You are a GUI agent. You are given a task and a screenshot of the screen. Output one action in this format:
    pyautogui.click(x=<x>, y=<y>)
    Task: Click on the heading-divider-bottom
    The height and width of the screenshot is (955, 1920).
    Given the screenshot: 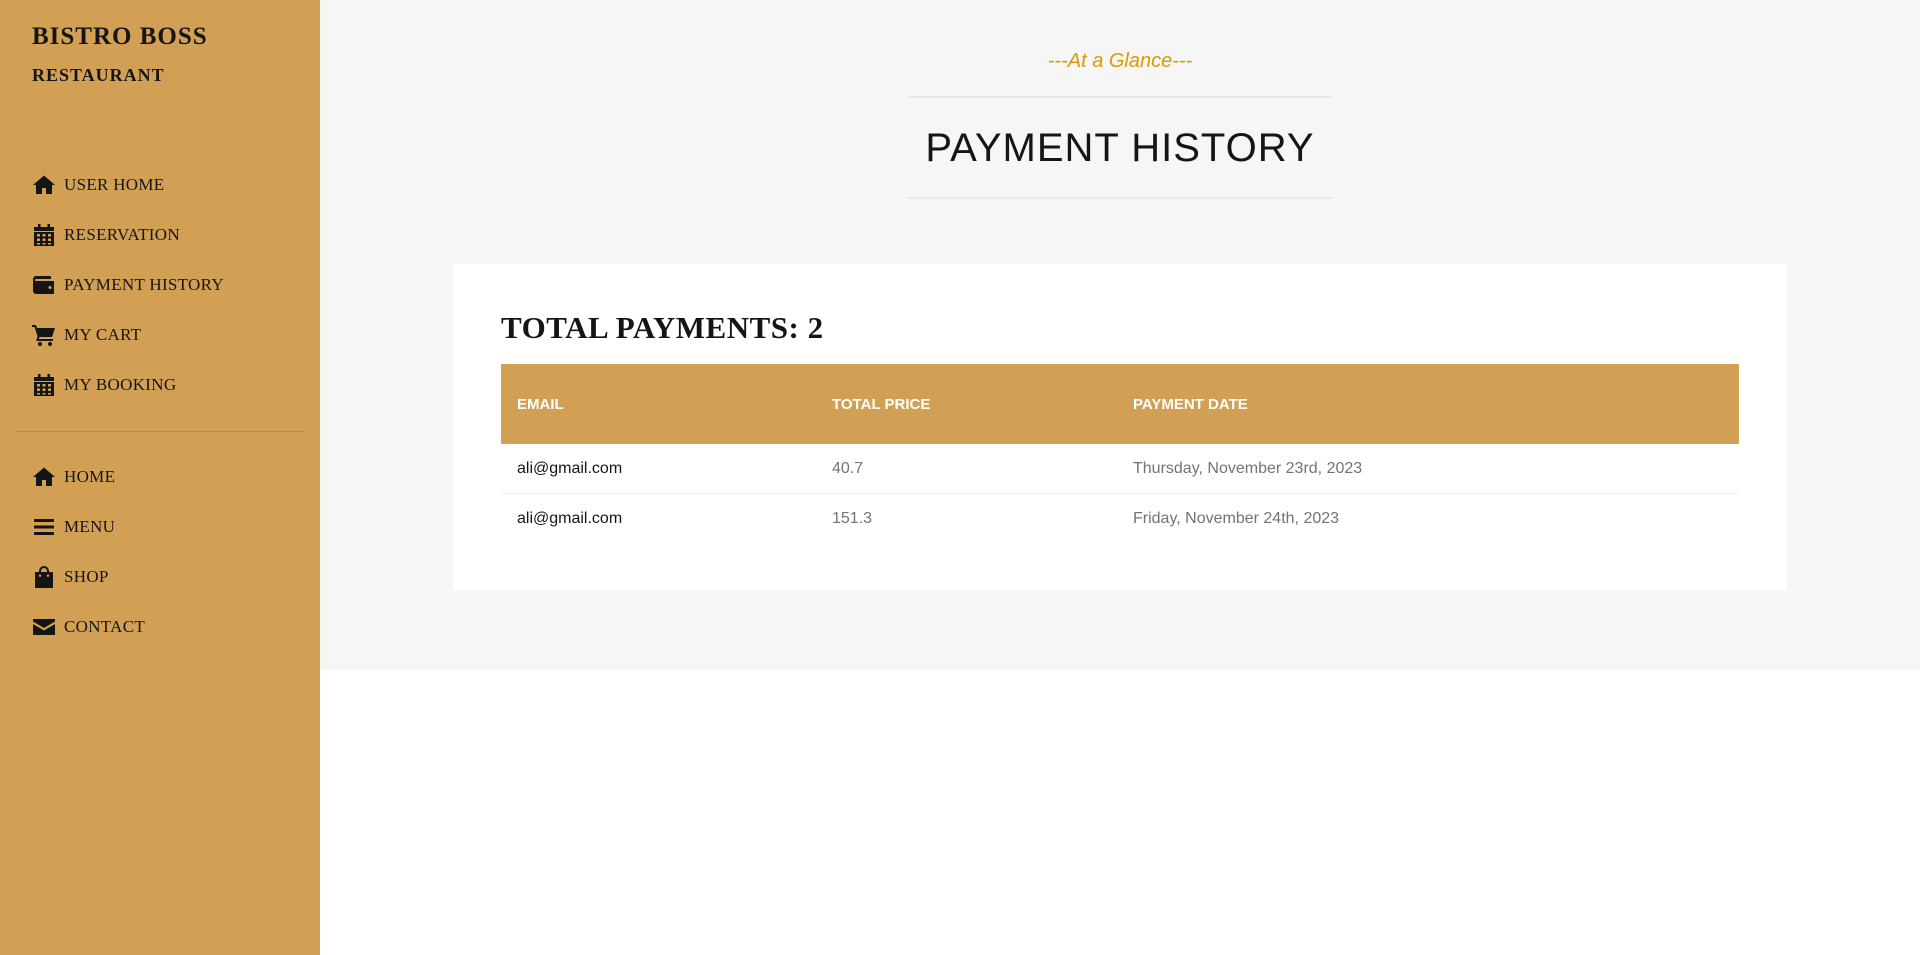 What is the action you would take?
    pyautogui.click(x=1120, y=198)
    